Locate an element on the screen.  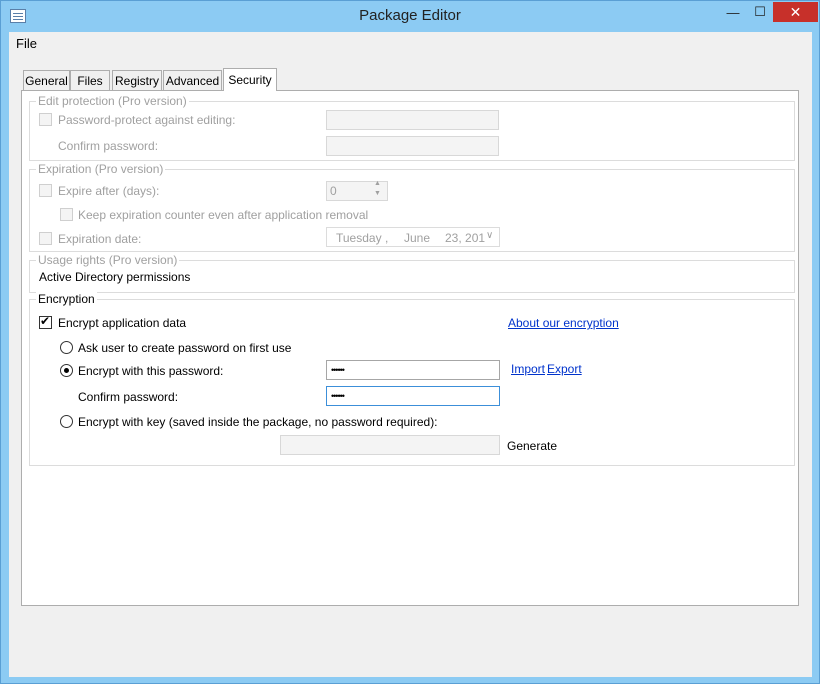
window-title: Package Editor is located at coordinates (410, 15).